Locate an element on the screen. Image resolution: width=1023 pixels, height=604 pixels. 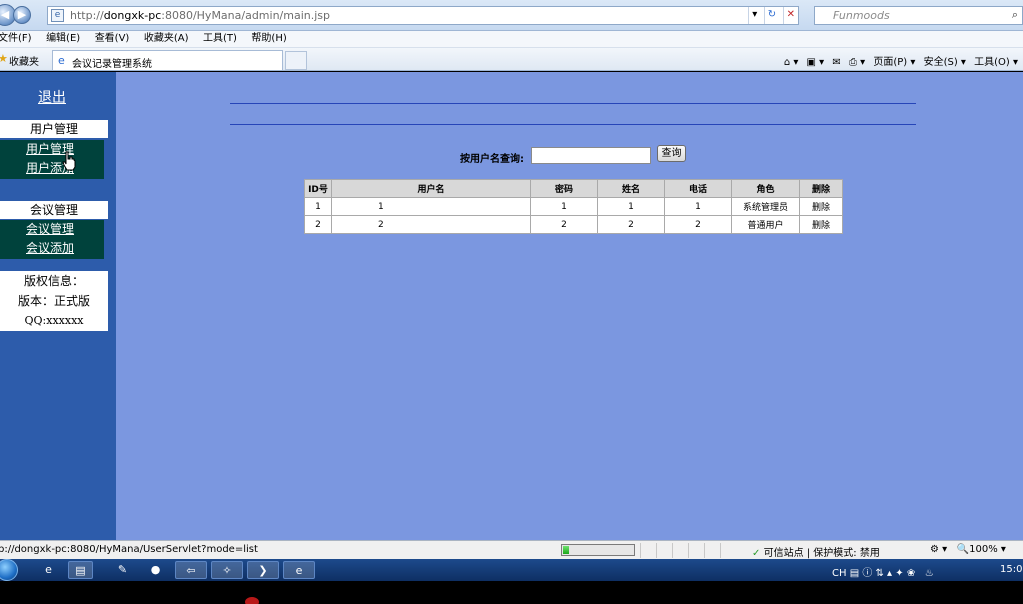
col-role: 角色 is located at coordinates (765, 188).